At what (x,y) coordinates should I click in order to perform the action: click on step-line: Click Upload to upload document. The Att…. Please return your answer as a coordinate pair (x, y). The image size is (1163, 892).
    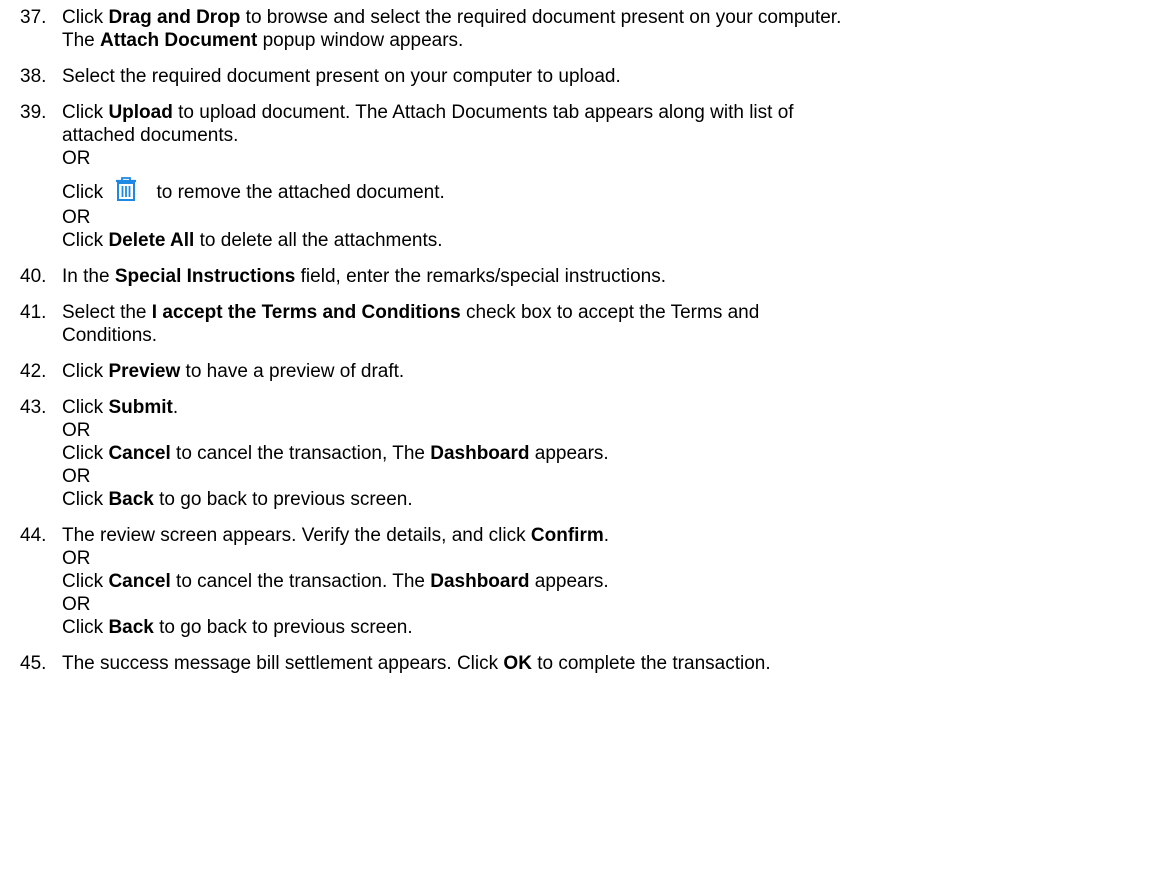
    Looking at the image, I should click on (611, 112).